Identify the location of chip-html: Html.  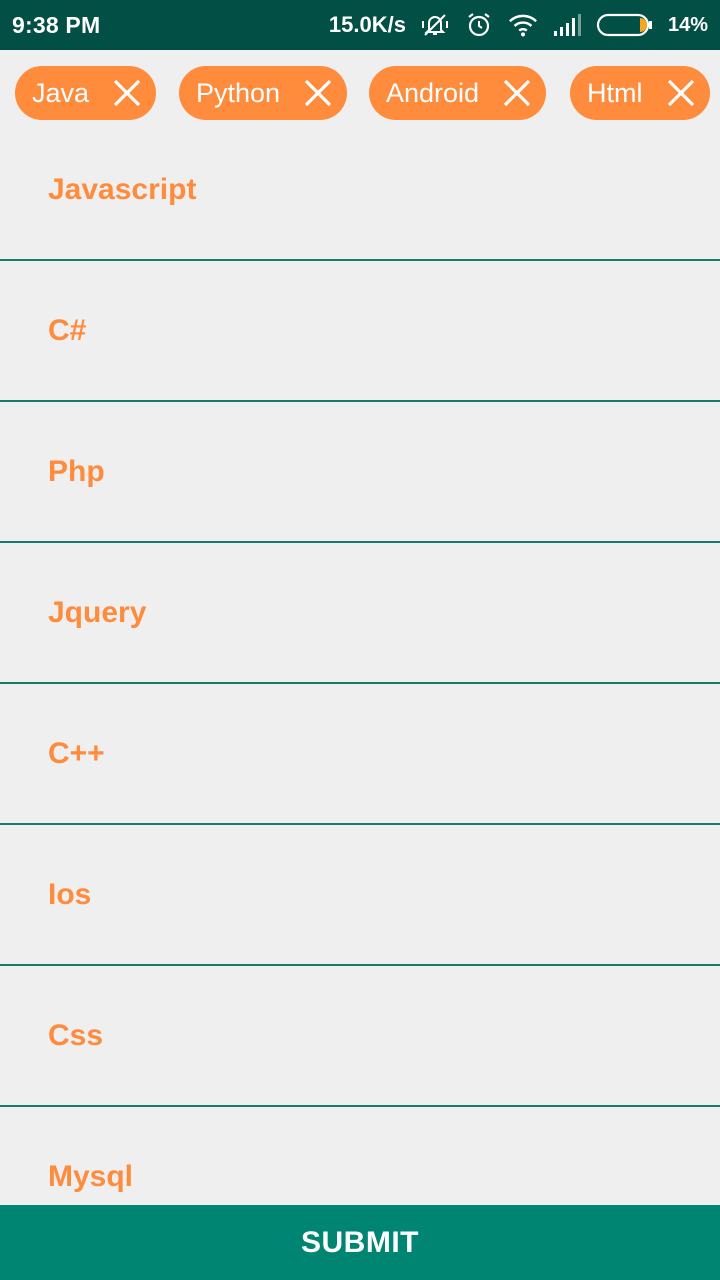
(640, 93).